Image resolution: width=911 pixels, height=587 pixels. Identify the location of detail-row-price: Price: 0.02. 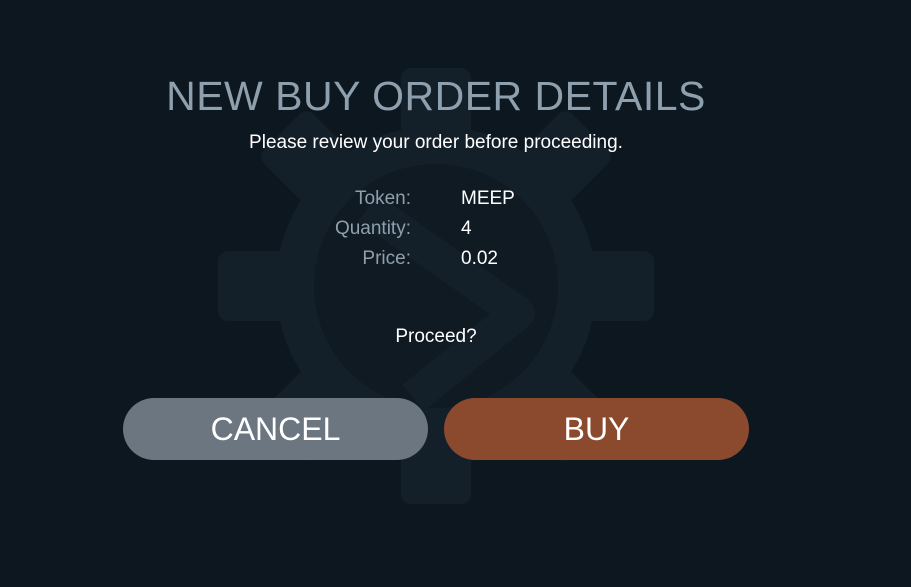
(455, 261).